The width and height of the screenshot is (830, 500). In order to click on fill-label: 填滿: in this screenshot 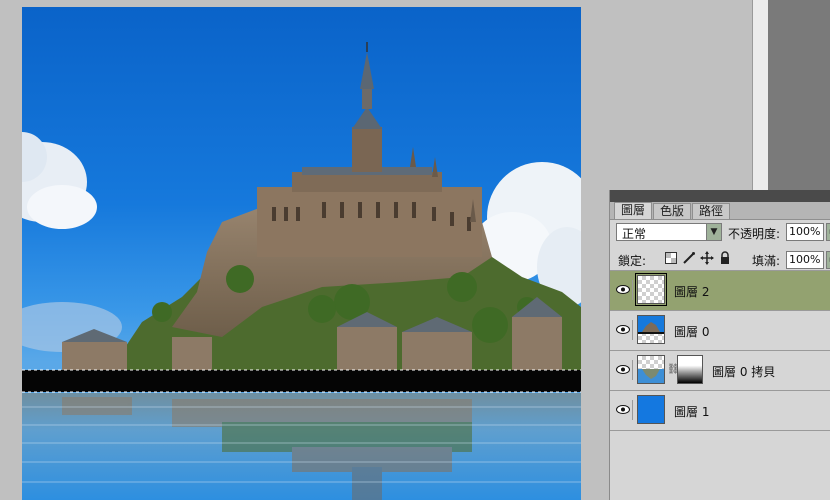, I will do `click(766, 261)`.